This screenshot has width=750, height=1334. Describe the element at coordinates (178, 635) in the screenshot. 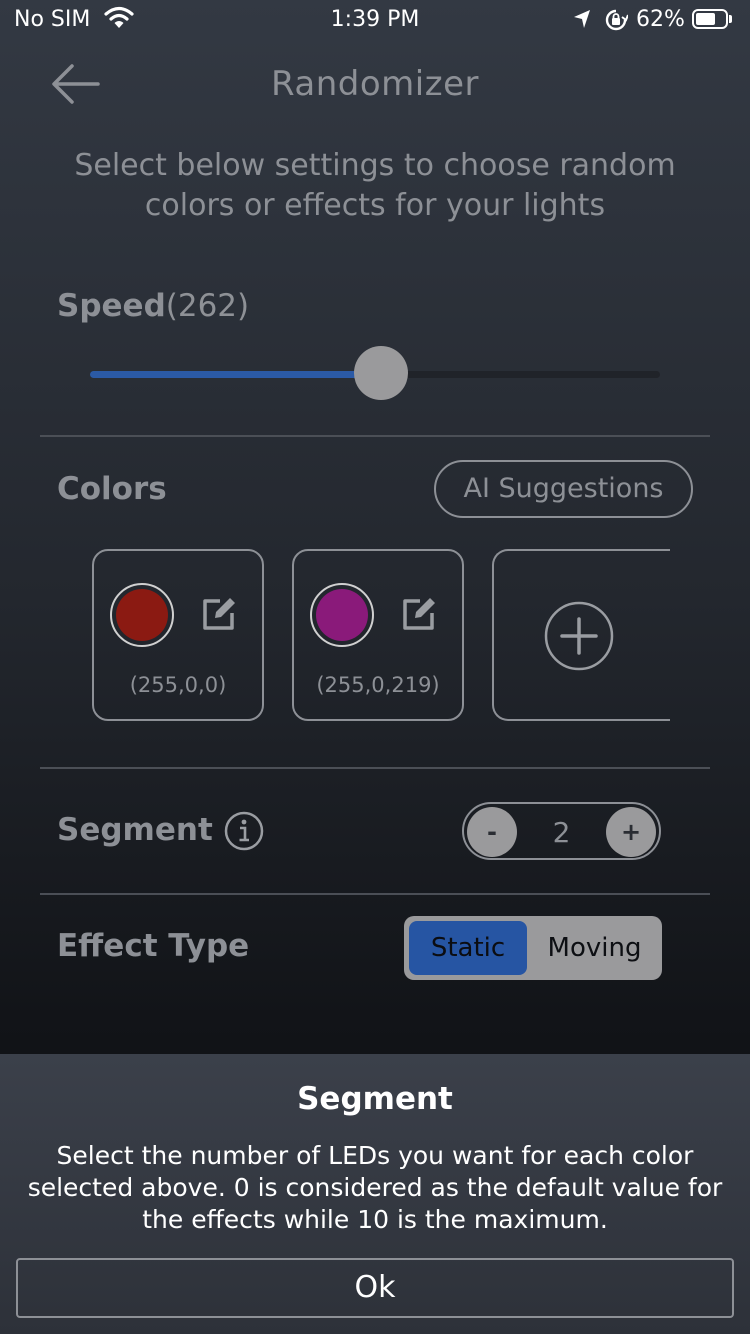

I see `color-card-1: (255,0,0)` at that location.